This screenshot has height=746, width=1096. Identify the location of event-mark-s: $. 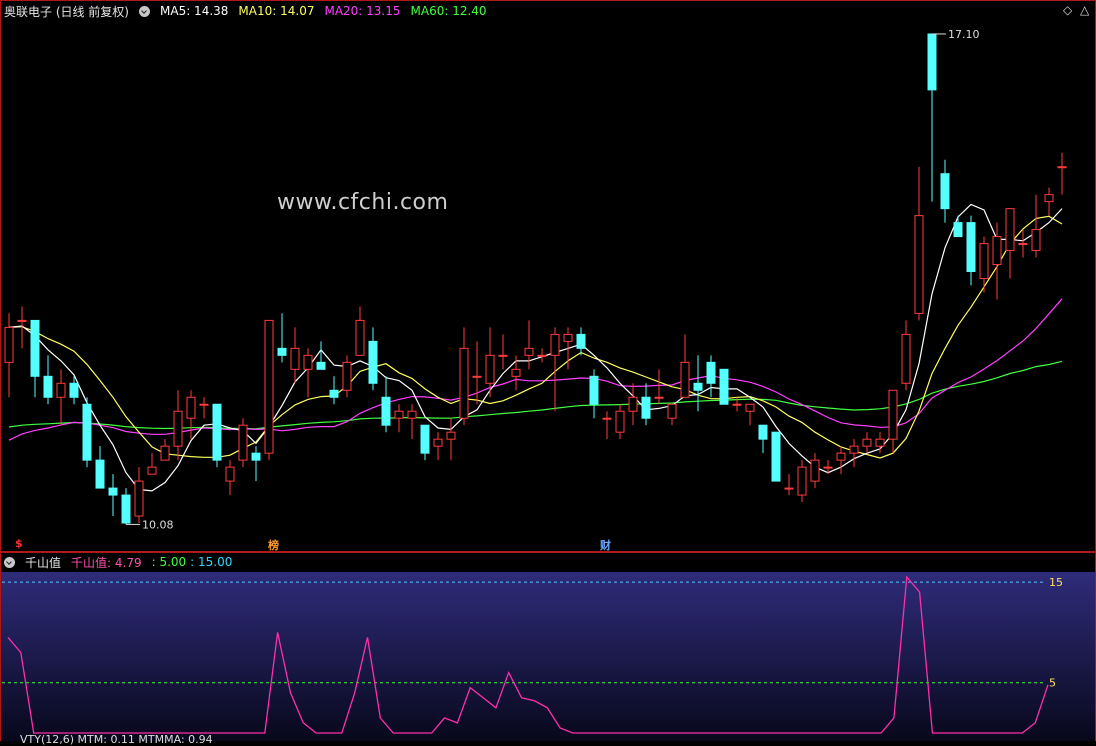
(19, 543).